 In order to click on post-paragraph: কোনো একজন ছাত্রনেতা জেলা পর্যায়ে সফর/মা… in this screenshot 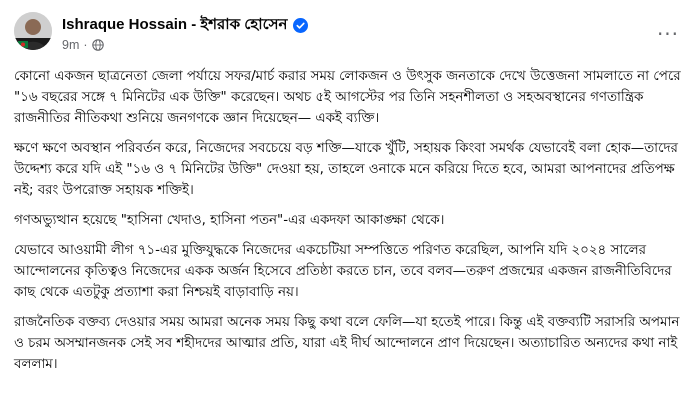, I will do `click(347, 97)`.